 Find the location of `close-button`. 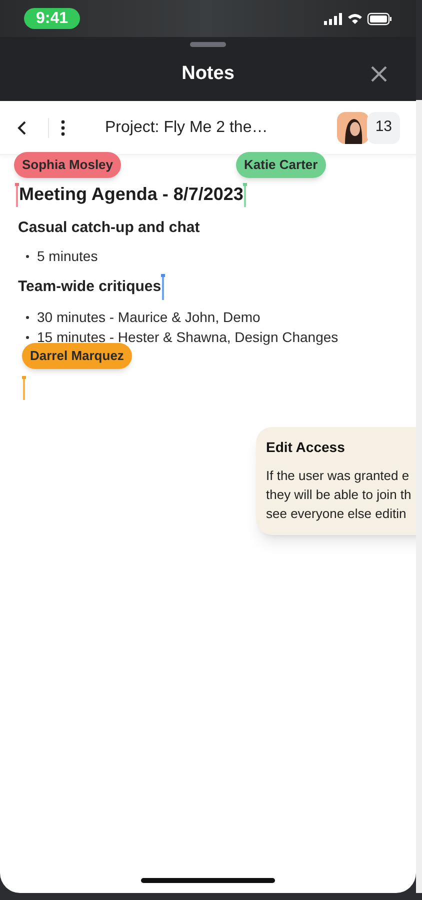

close-button is located at coordinates (379, 74).